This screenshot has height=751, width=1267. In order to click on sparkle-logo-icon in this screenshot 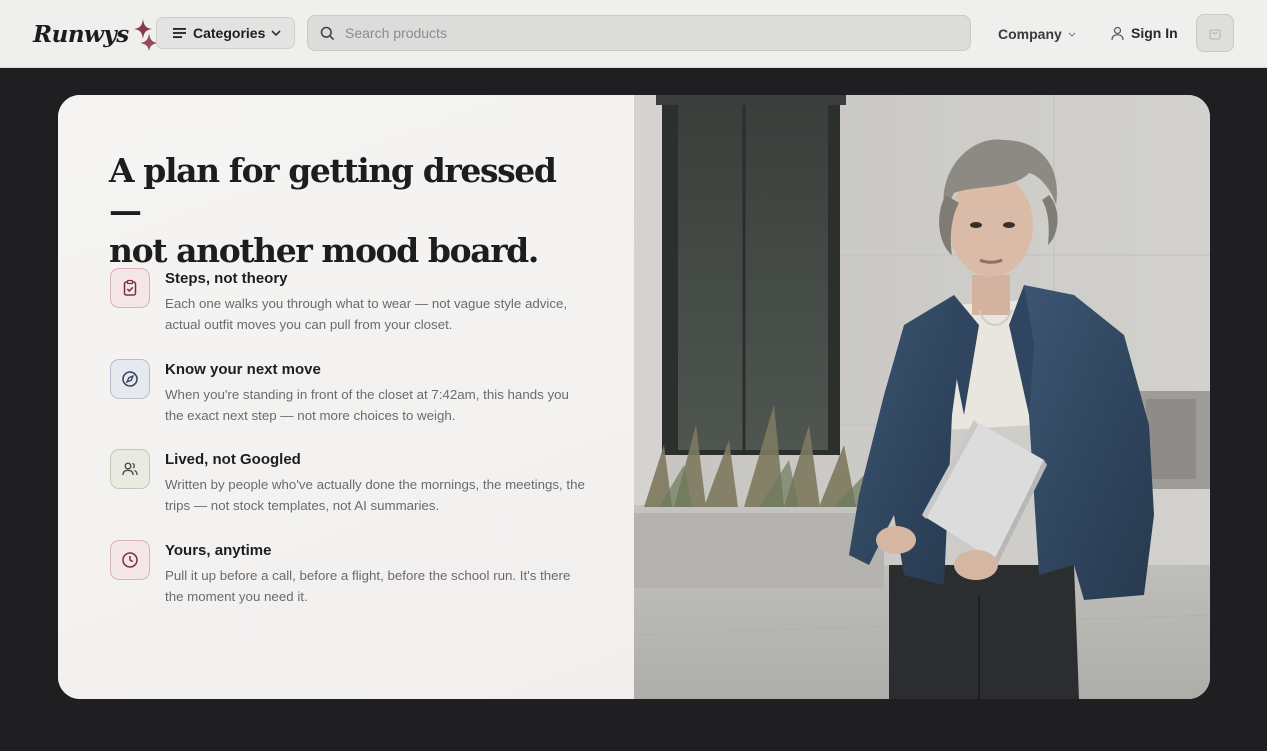, I will do `click(145, 35)`.